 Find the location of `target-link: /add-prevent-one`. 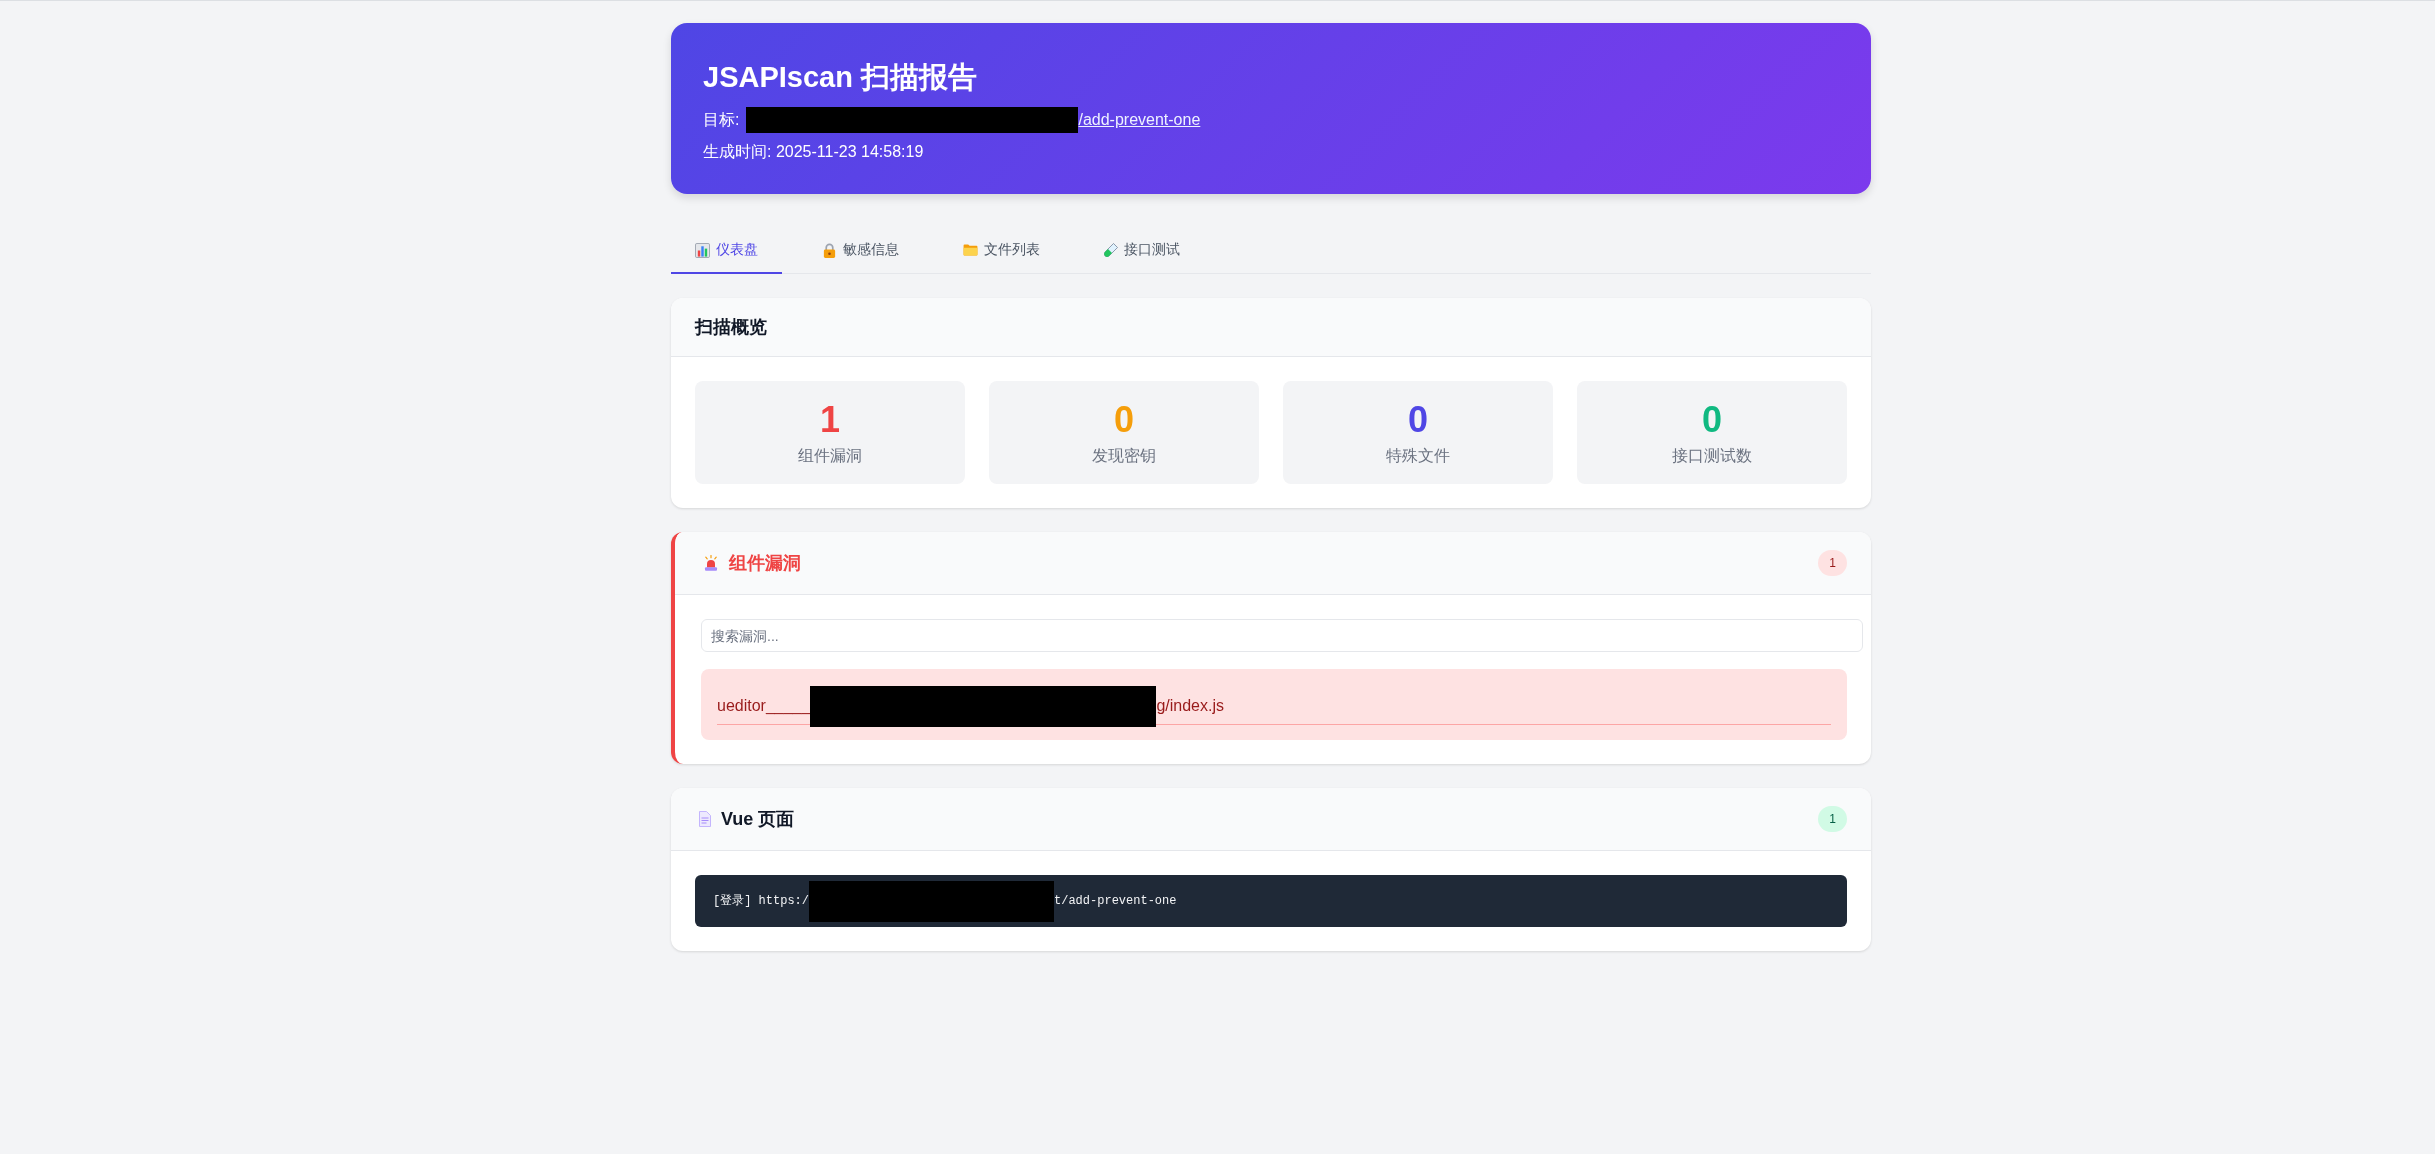

target-link: /add-prevent-one is located at coordinates (1139, 120).